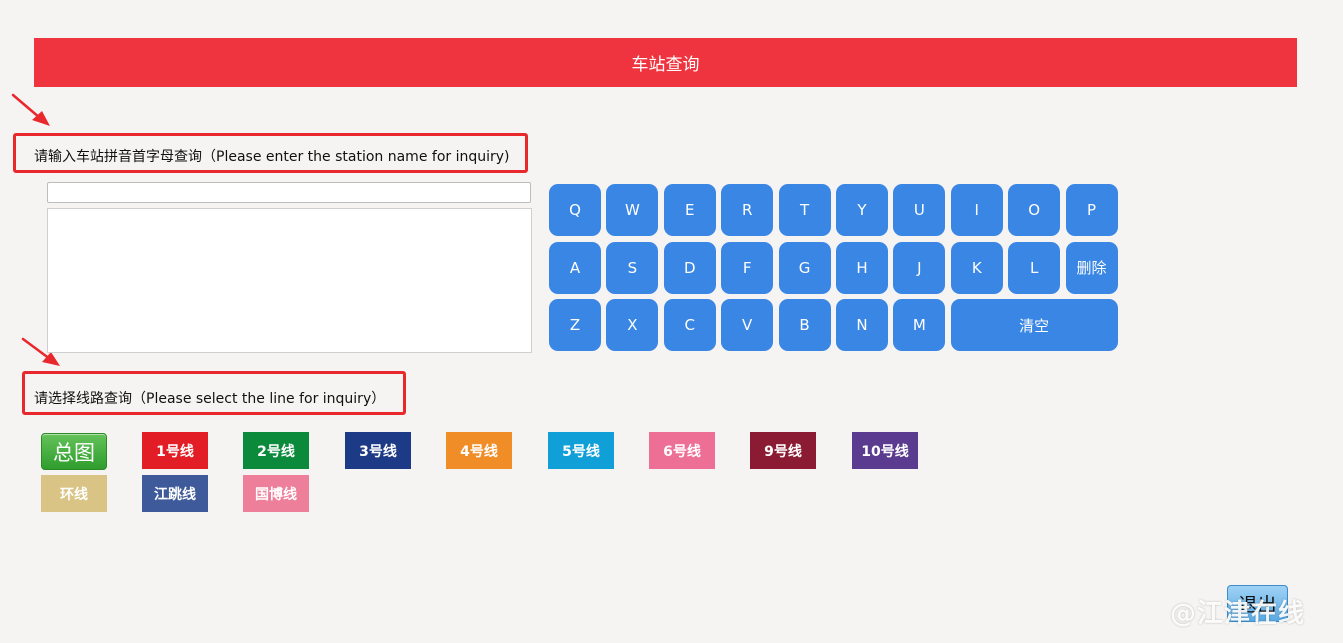 This screenshot has width=1343, height=643. I want to click on key-r: R, so click(747, 210).